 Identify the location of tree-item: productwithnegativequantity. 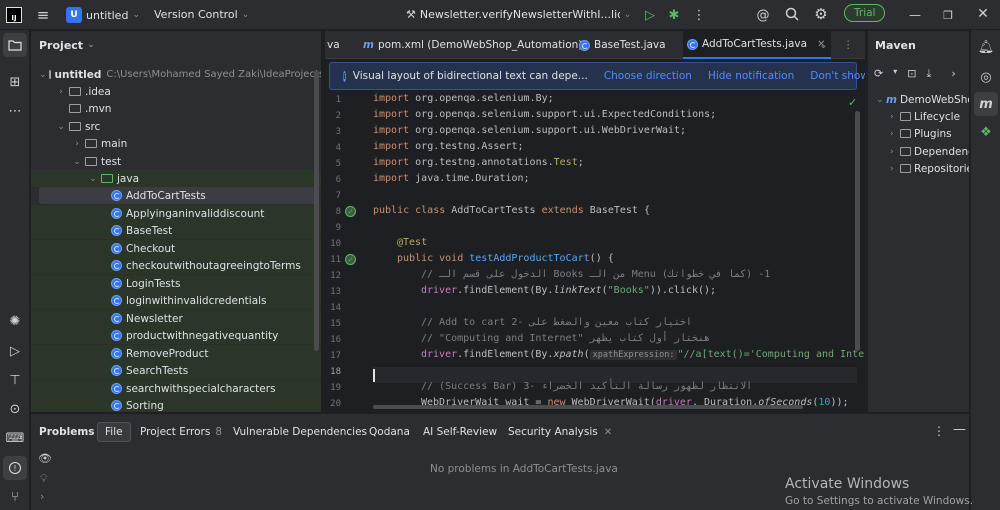
(176, 335).